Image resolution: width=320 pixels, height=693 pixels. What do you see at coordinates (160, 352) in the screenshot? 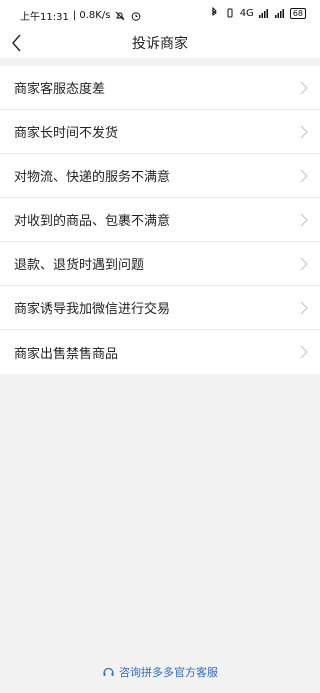
I see `list-item-prohibited-goods: 商家出售禁售商品` at bounding box center [160, 352].